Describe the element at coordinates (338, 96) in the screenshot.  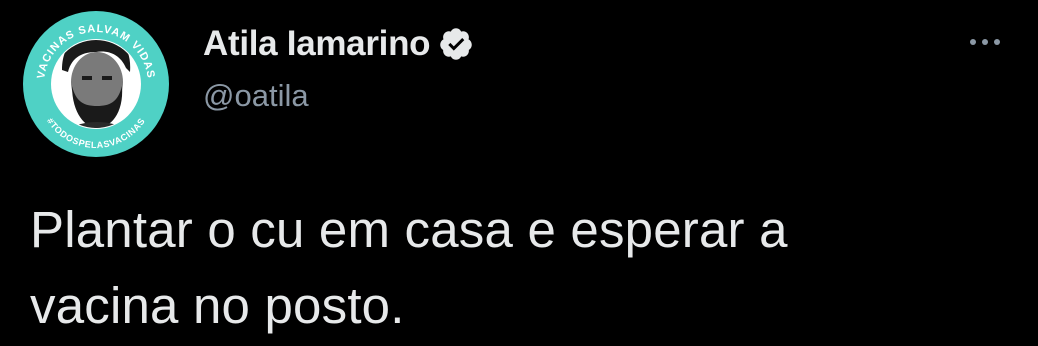
I see `author-handle: @oatila` at that location.